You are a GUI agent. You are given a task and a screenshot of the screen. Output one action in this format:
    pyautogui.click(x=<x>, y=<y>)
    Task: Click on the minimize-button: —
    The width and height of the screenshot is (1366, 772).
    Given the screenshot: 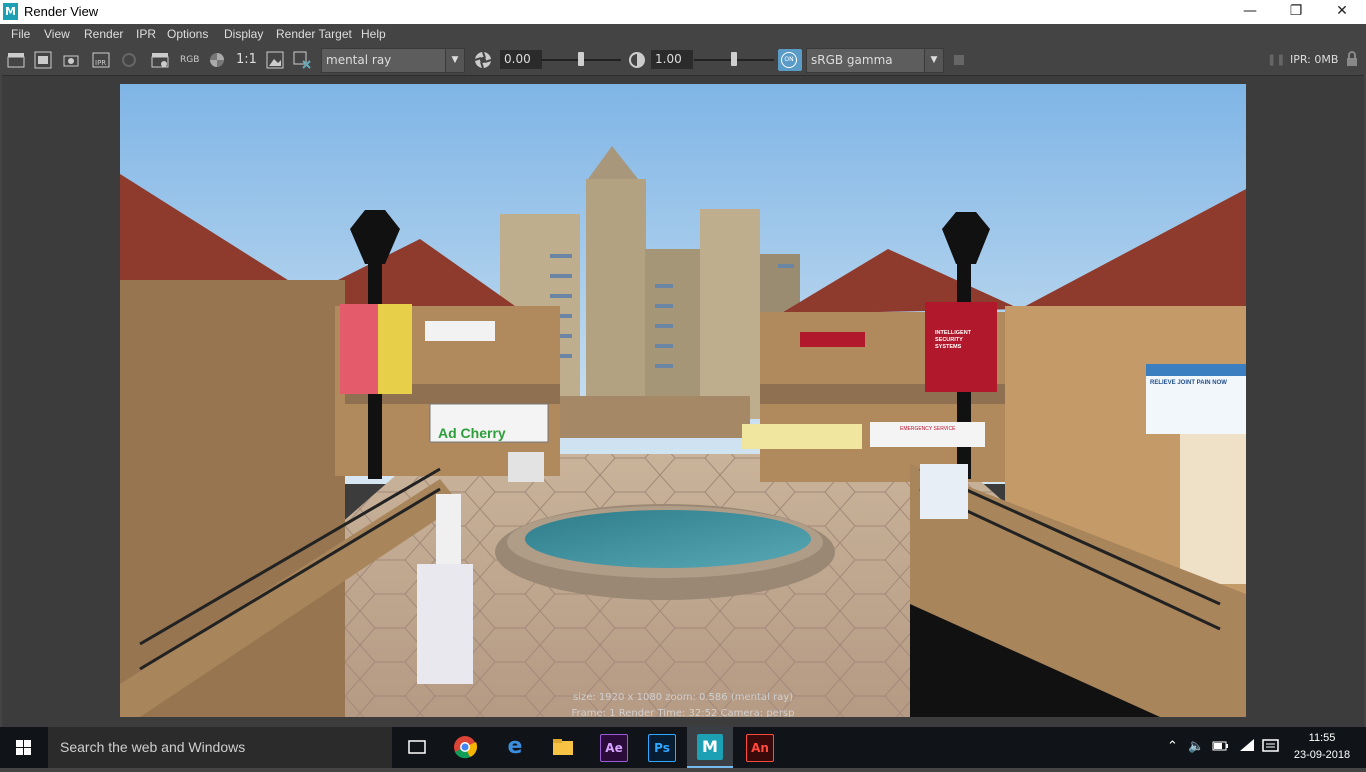 What is the action you would take?
    pyautogui.click(x=1250, y=12)
    